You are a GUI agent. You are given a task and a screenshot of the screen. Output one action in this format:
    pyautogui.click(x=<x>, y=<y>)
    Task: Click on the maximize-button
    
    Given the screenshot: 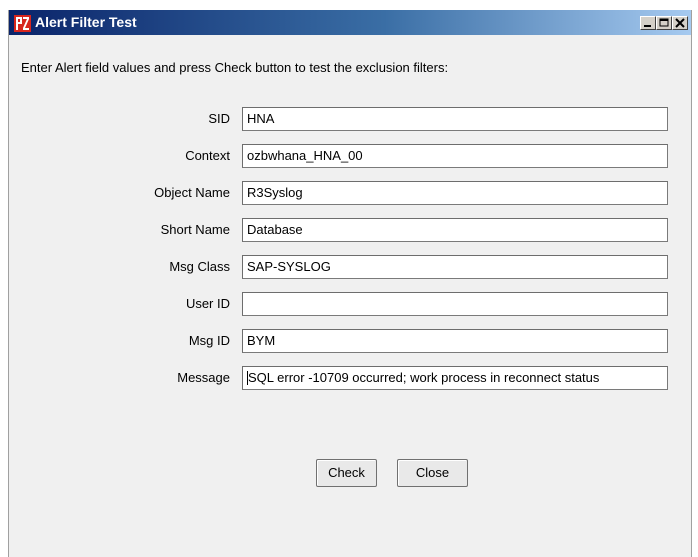 What is the action you would take?
    pyautogui.click(x=664, y=23)
    